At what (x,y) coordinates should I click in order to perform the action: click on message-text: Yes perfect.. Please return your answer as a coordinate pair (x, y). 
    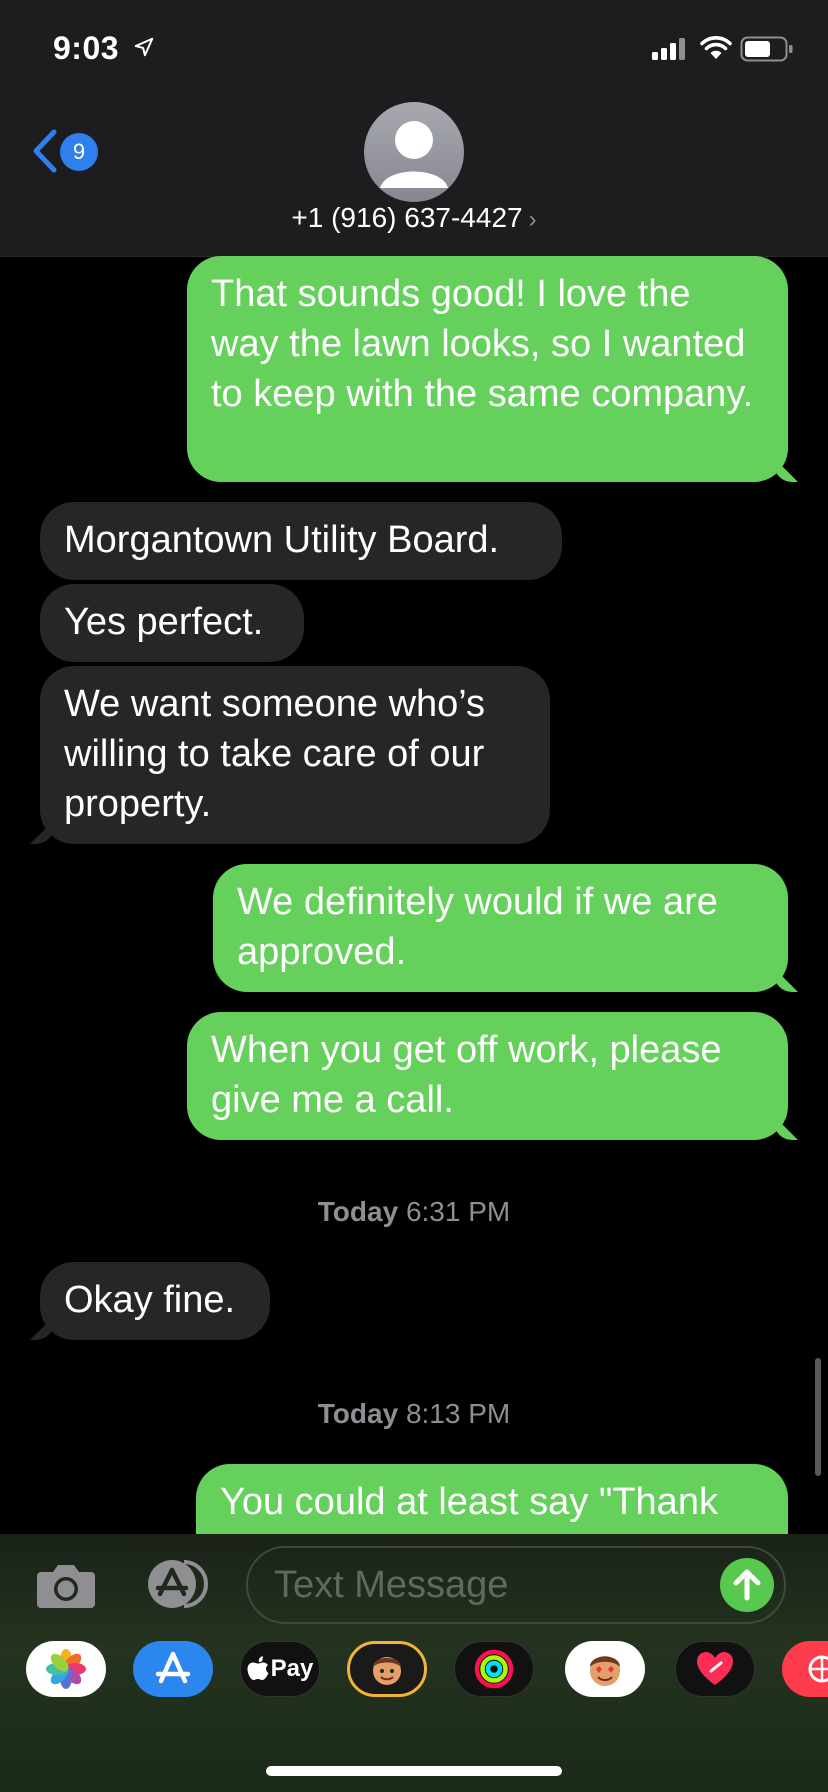
    Looking at the image, I should click on (164, 622).